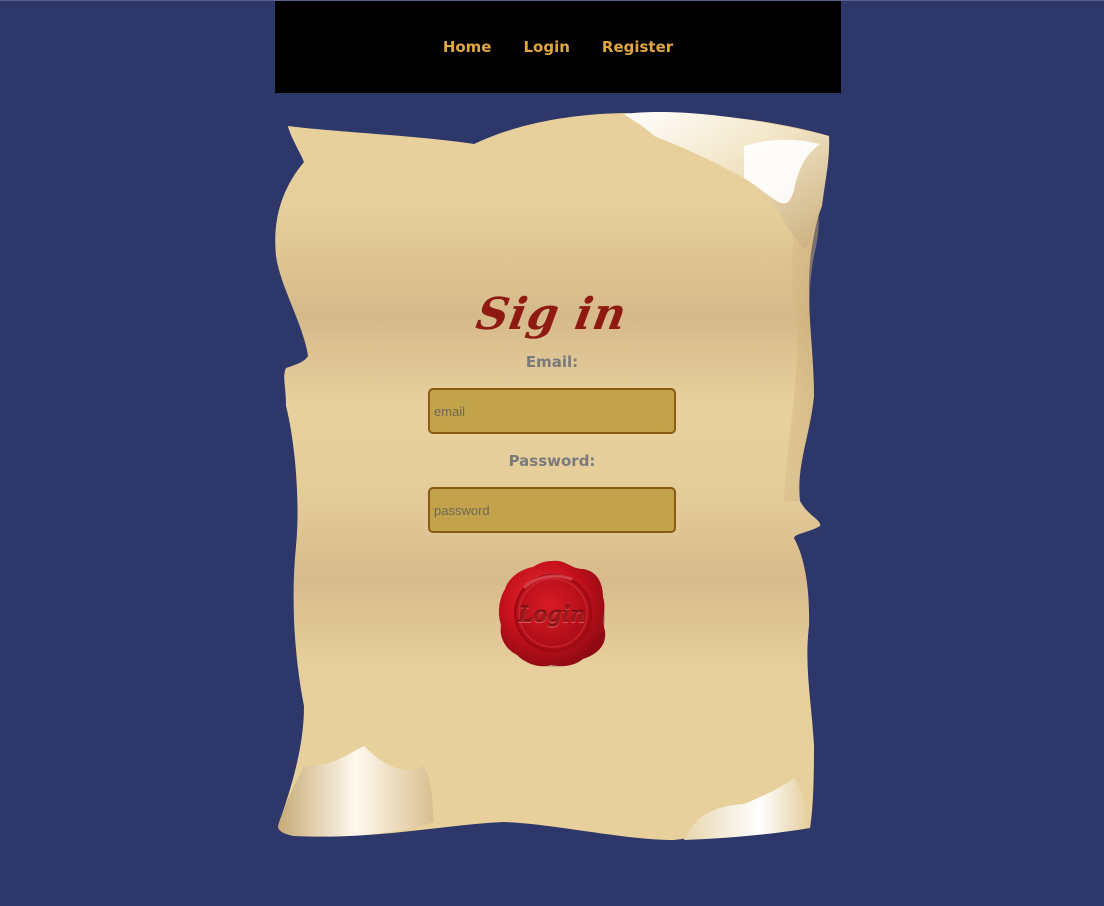  Describe the element at coordinates (546, 47) in the screenshot. I see `nav-login-link: Login` at that location.